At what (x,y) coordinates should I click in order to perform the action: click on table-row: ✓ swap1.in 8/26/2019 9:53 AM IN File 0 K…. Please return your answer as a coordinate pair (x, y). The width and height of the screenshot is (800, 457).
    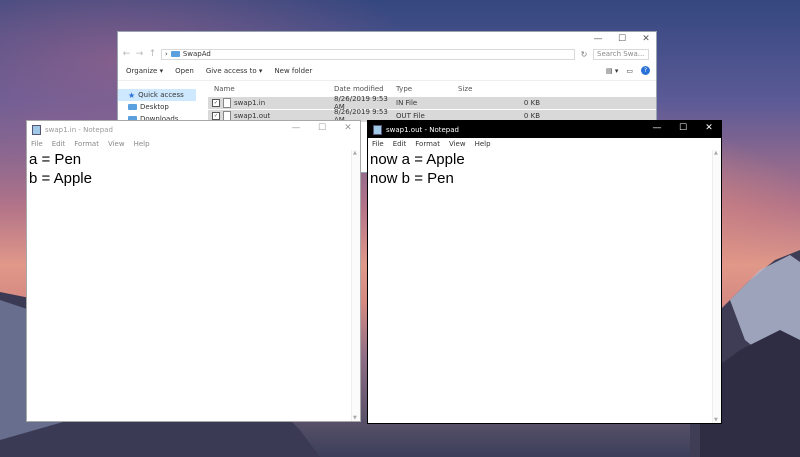
    Looking at the image, I should click on (432, 103).